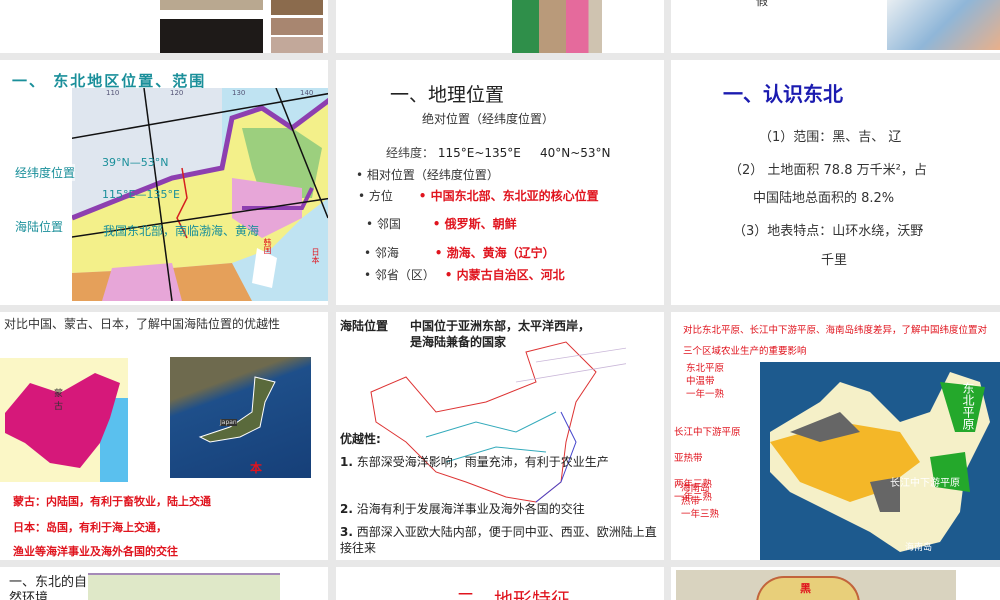  I want to click on advantage-1: 1. 东部深受海洋影响，雨量充沛，有利于农业生产, so click(499, 462).